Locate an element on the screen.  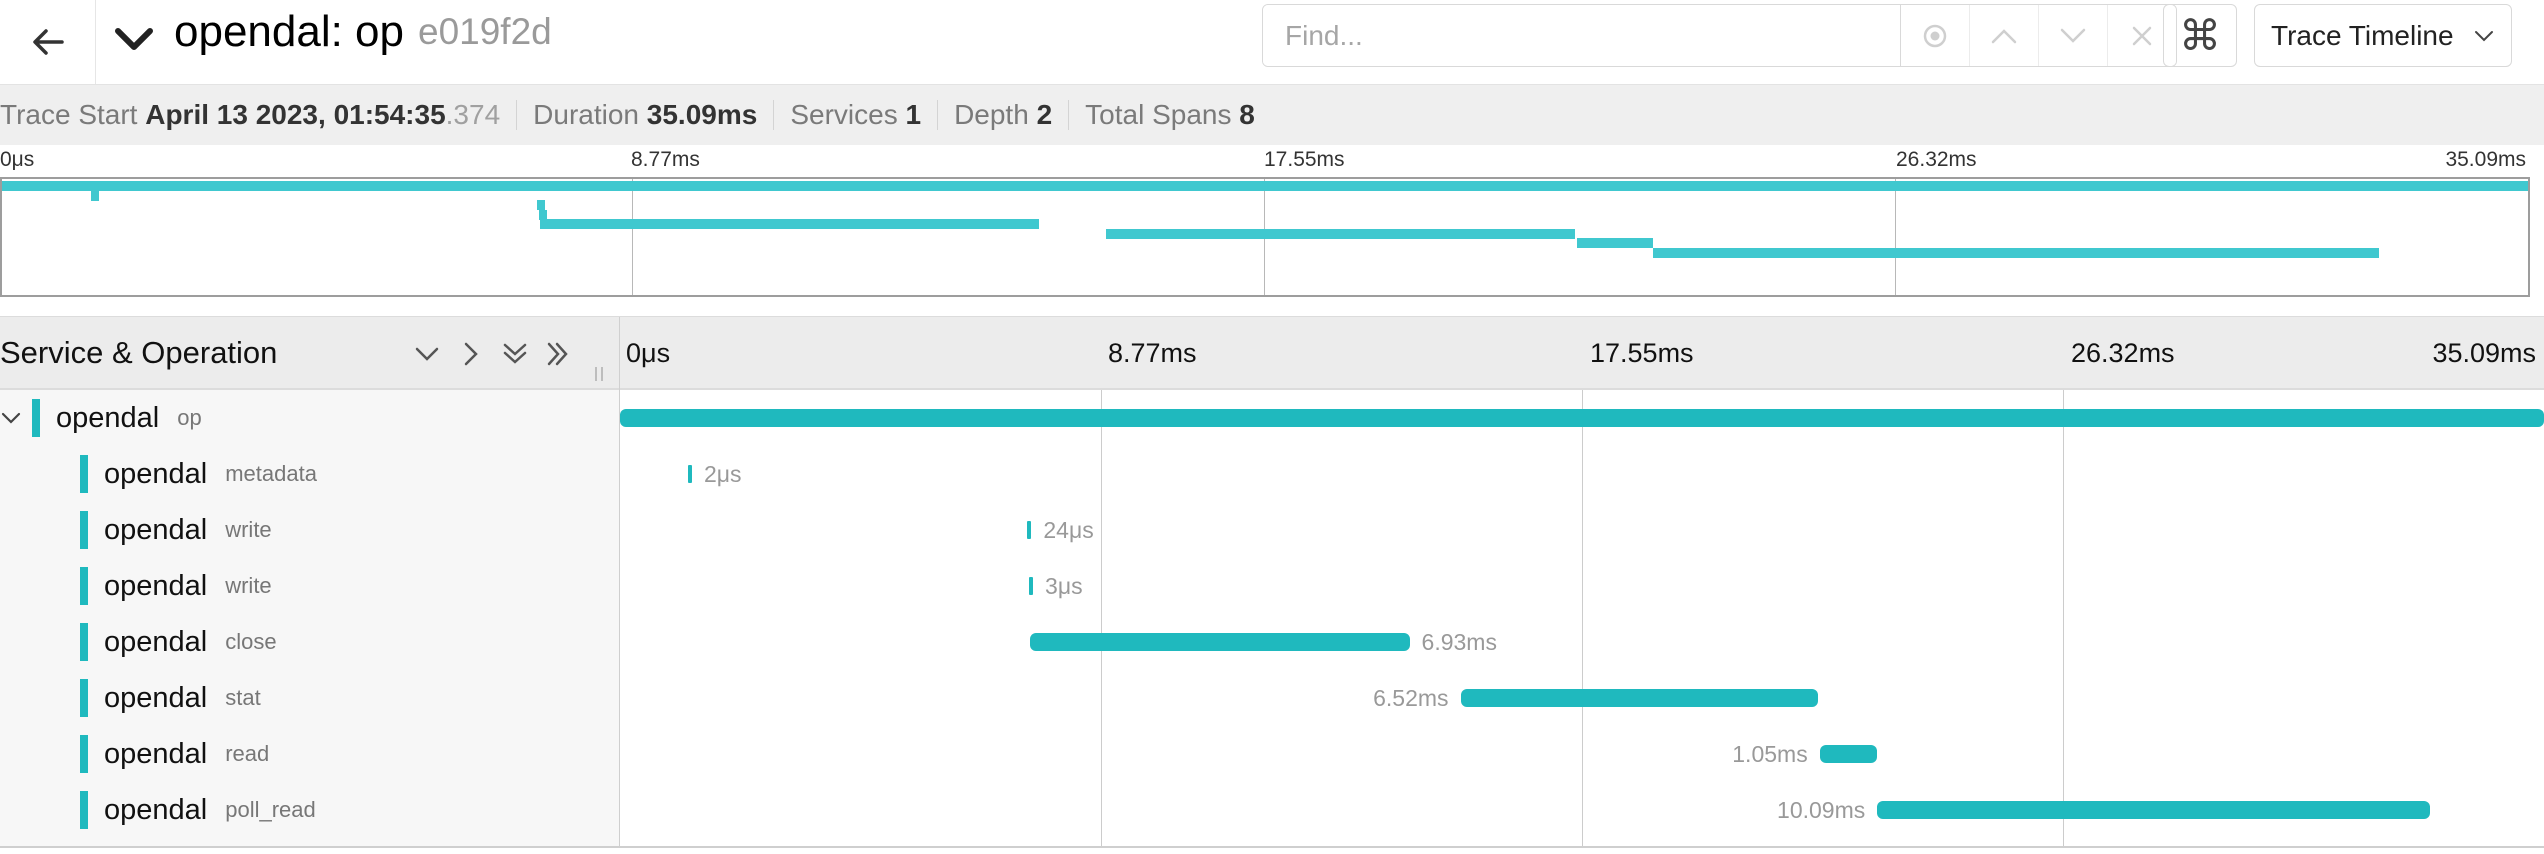
column-resizer-handle is located at coordinates (599, 374).